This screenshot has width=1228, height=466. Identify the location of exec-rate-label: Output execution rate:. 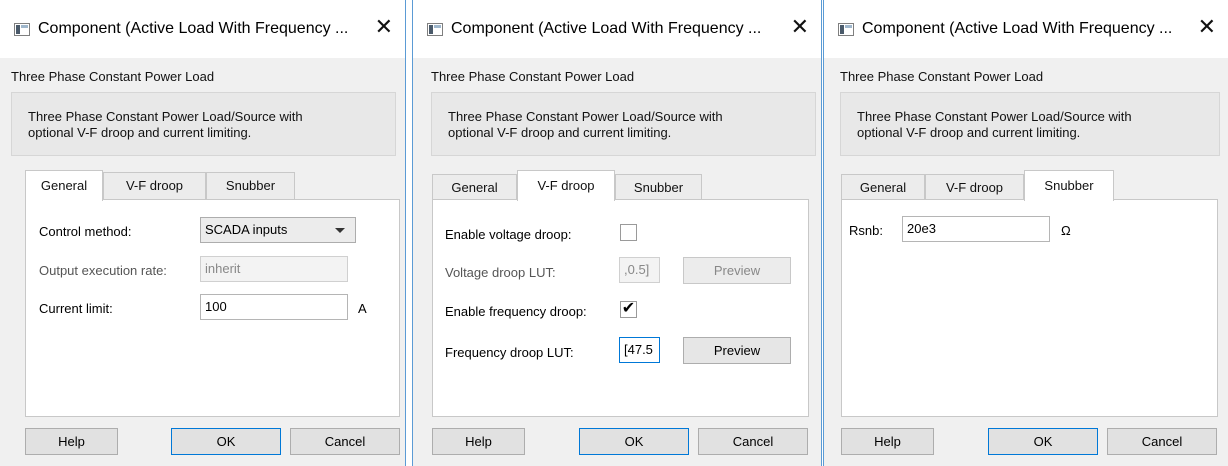
(103, 270).